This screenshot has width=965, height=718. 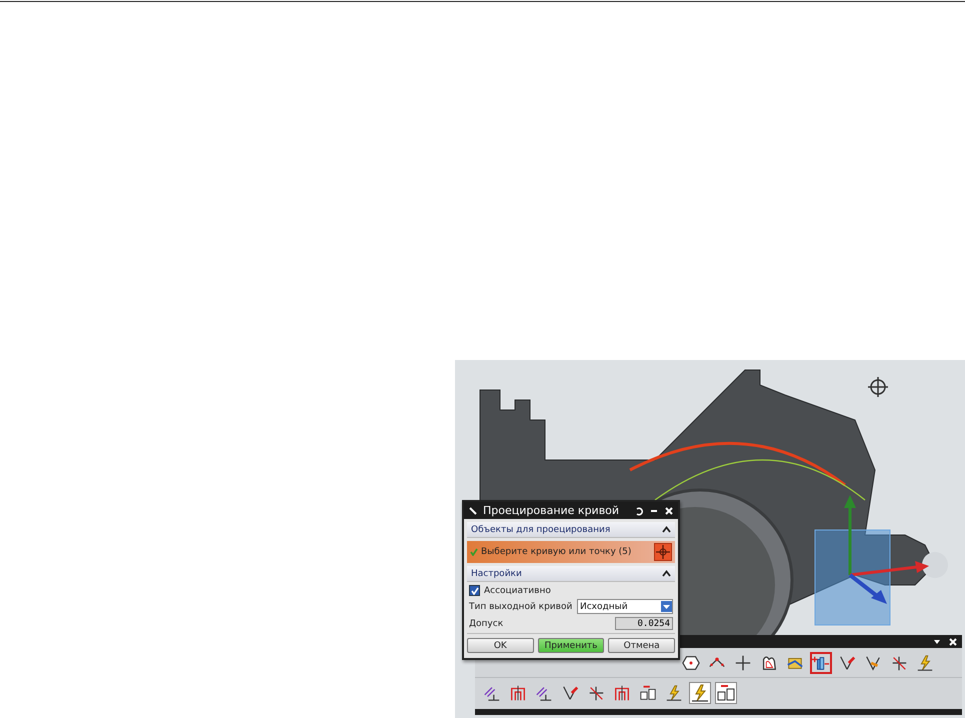 I want to click on project-curve-icon, so click(x=821, y=663).